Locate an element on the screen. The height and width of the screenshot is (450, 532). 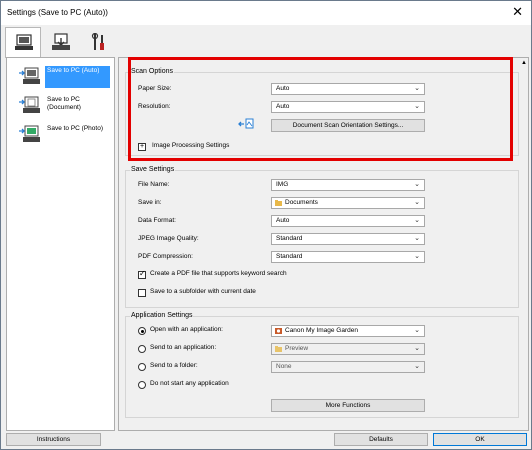
resolution-label: Resolution: is located at coordinates (154, 106).